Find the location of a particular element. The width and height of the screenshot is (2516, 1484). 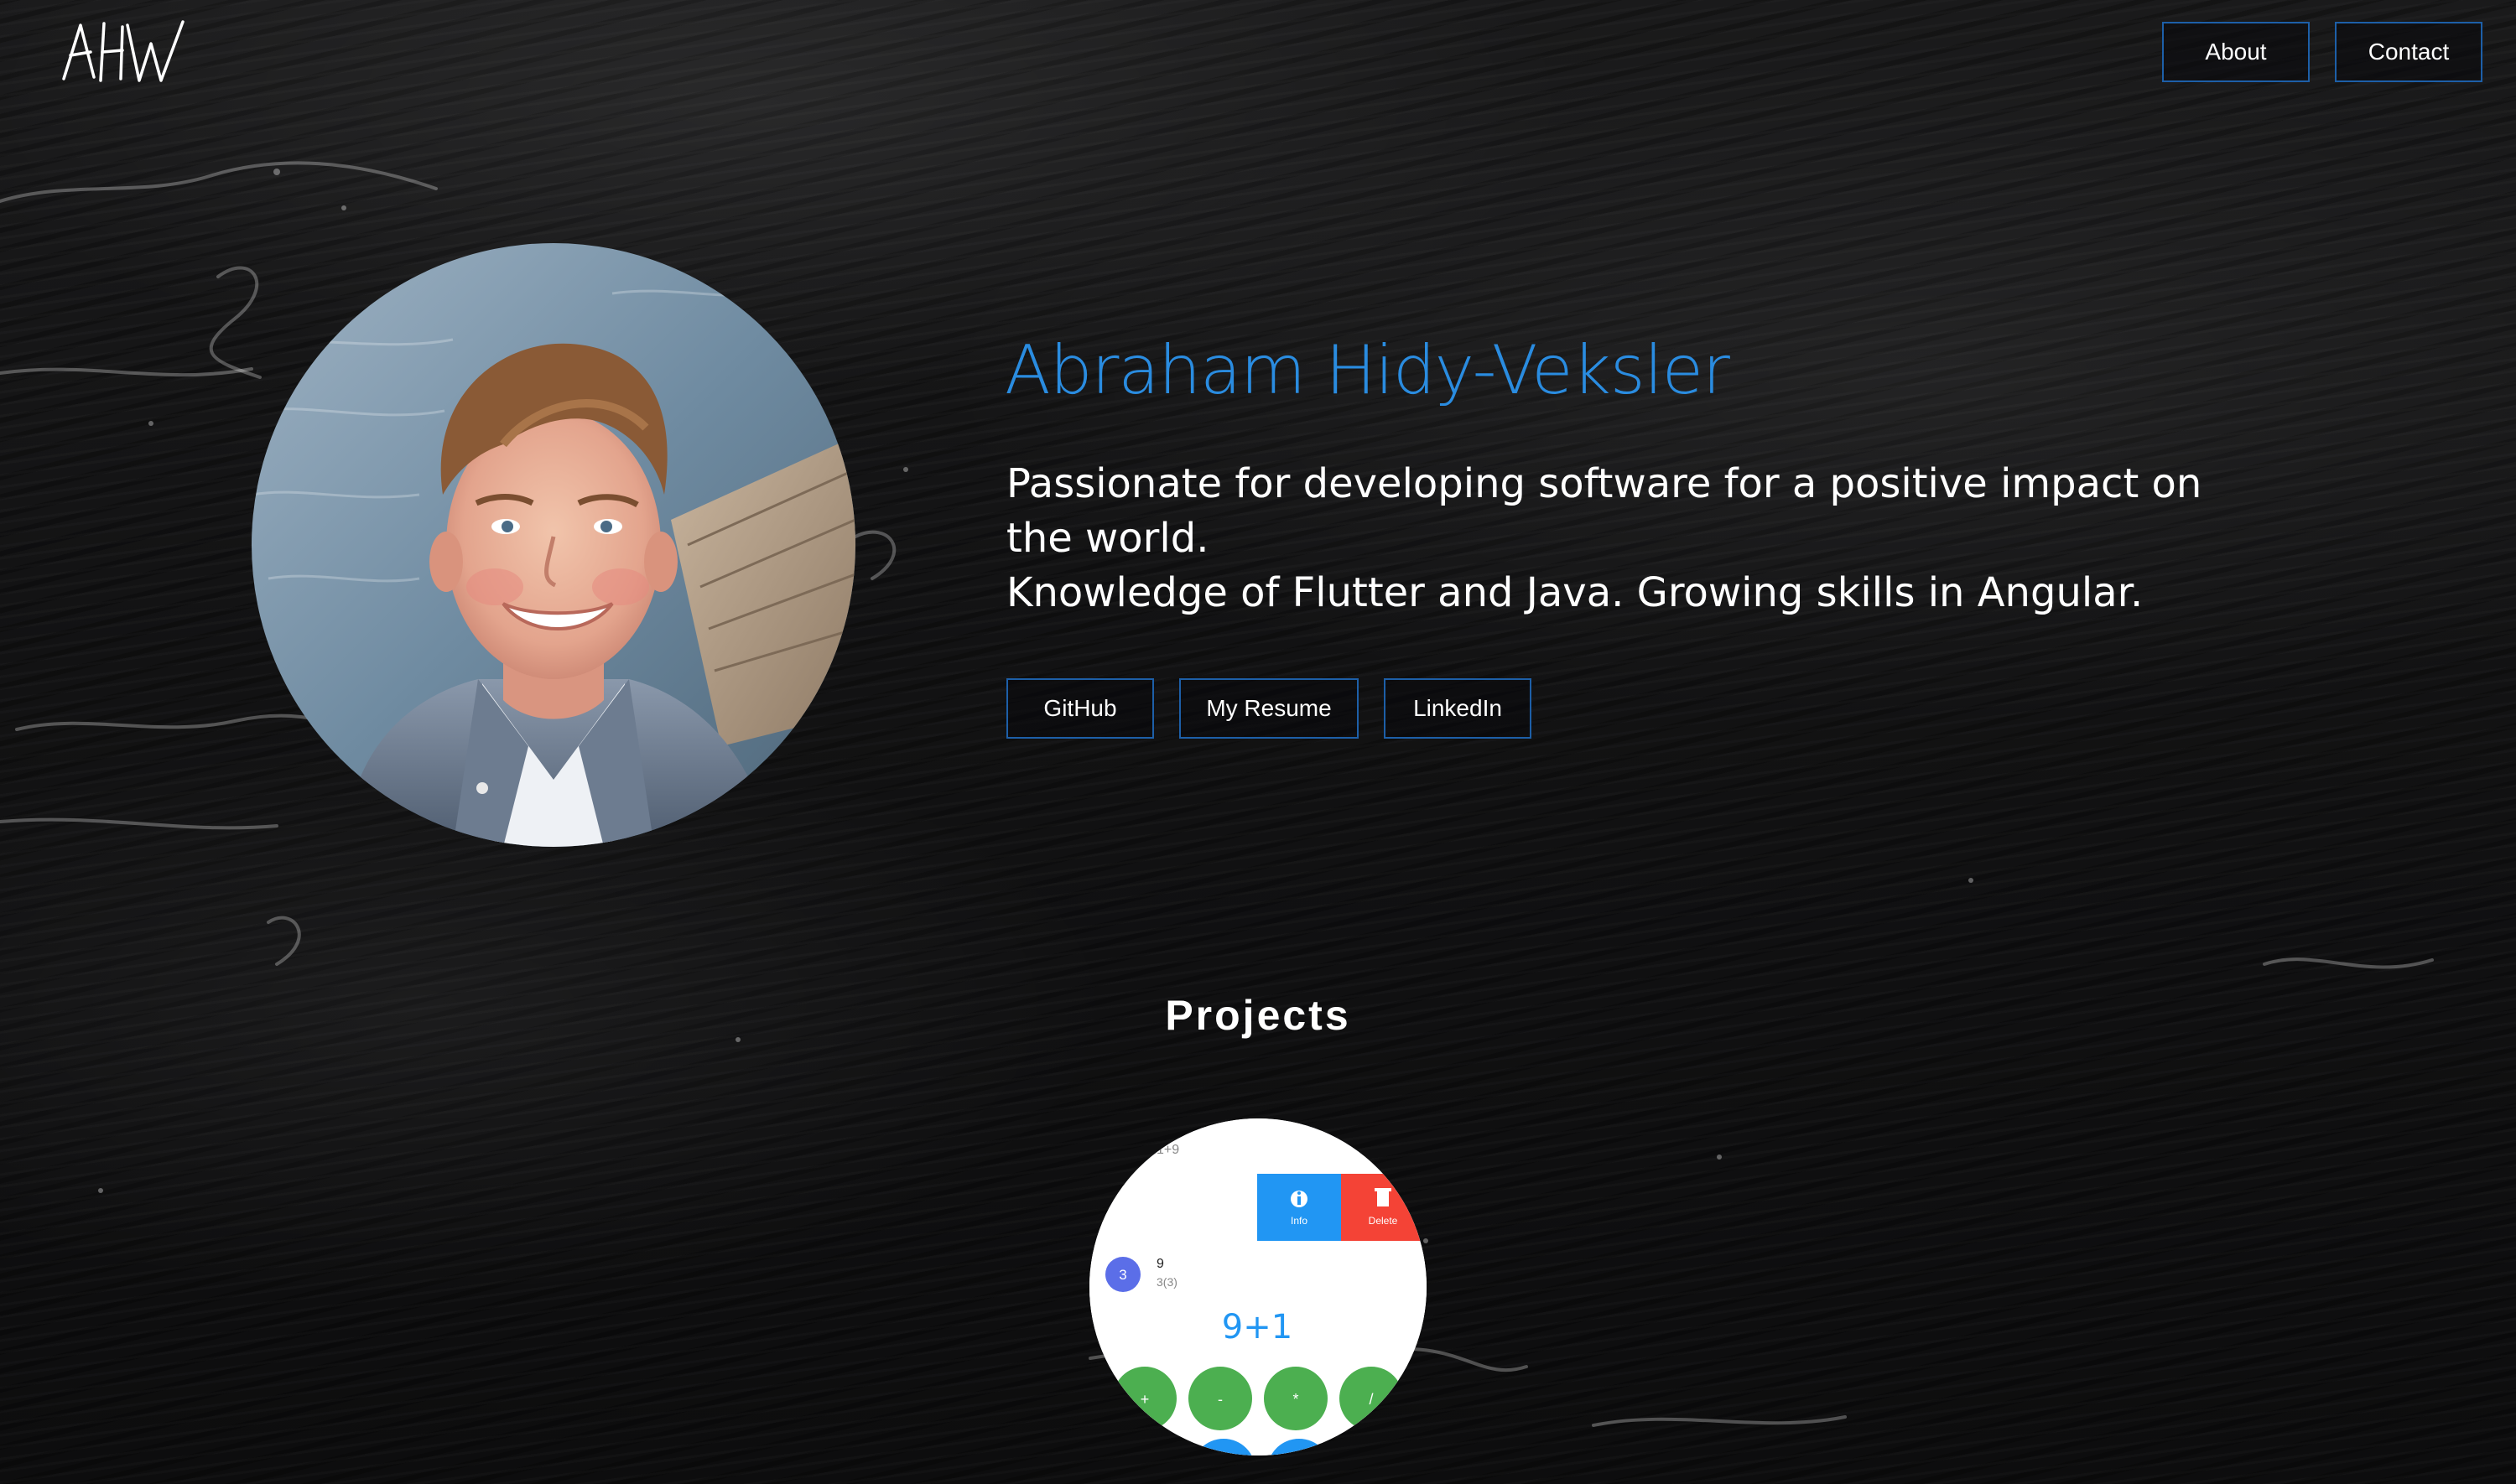

delete-label: Delete is located at coordinates (1383, 1221).